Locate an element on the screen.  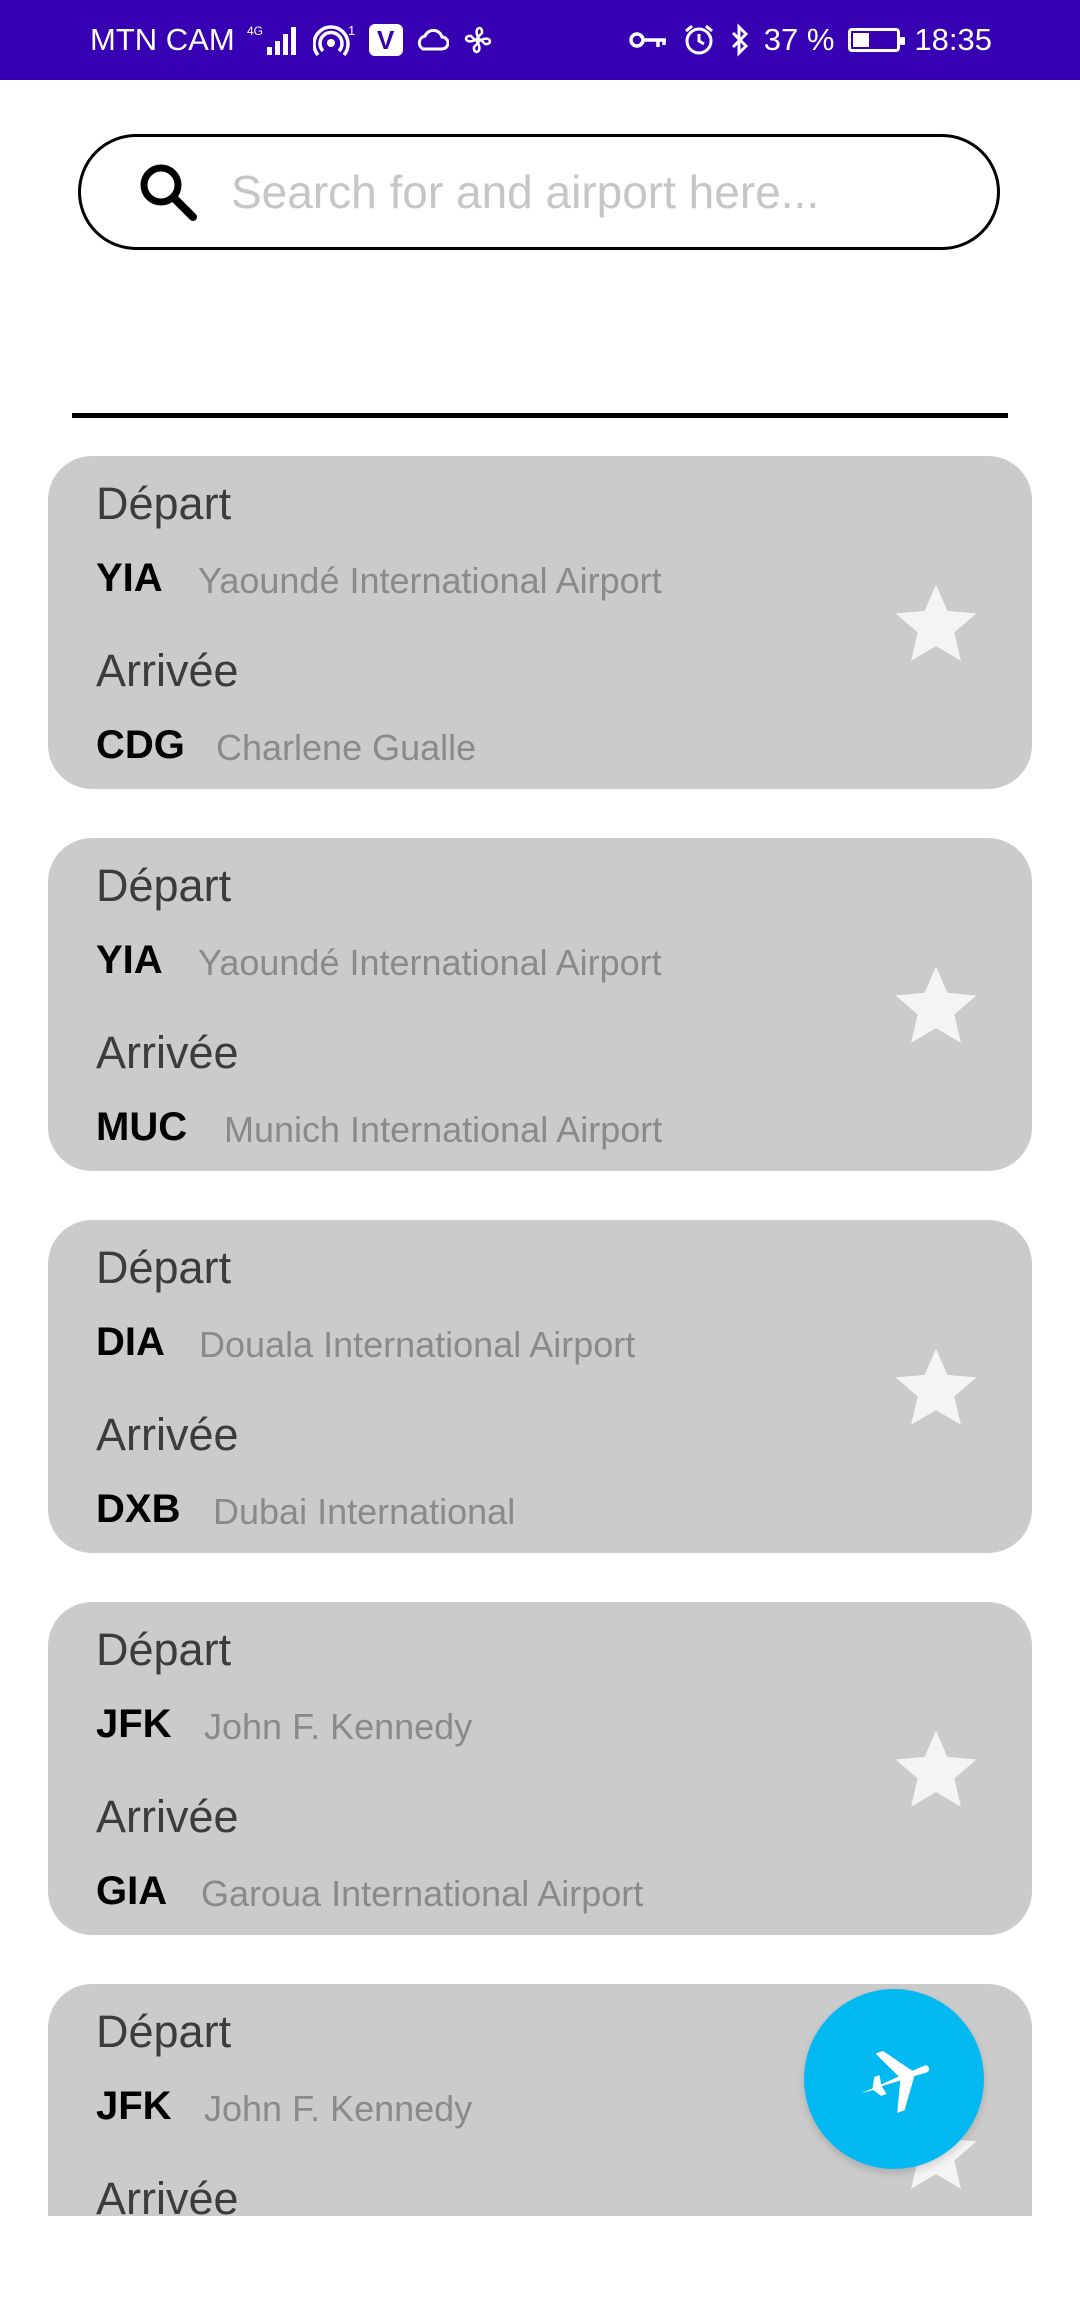
status-right: 37 % 18:35 is located at coordinates (810, 40).